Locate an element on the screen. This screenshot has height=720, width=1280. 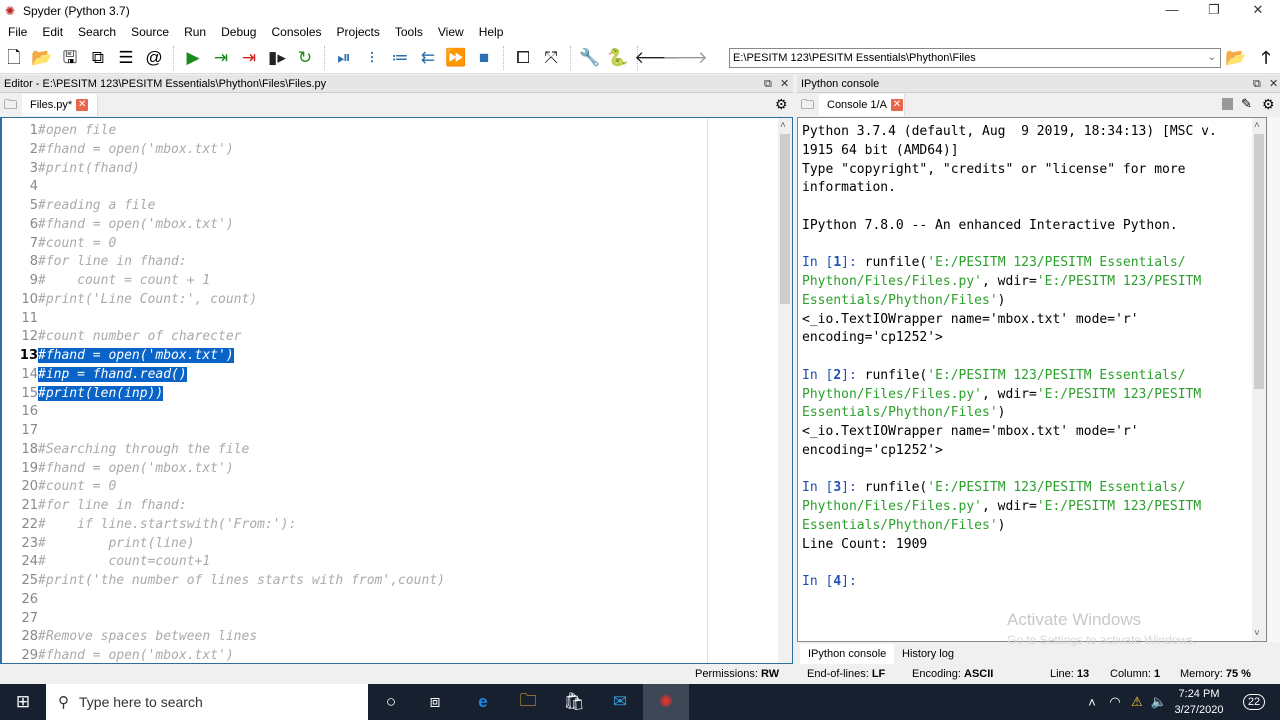
run-cell-advance-icon: ⇥ is located at coordinates (249, 58).